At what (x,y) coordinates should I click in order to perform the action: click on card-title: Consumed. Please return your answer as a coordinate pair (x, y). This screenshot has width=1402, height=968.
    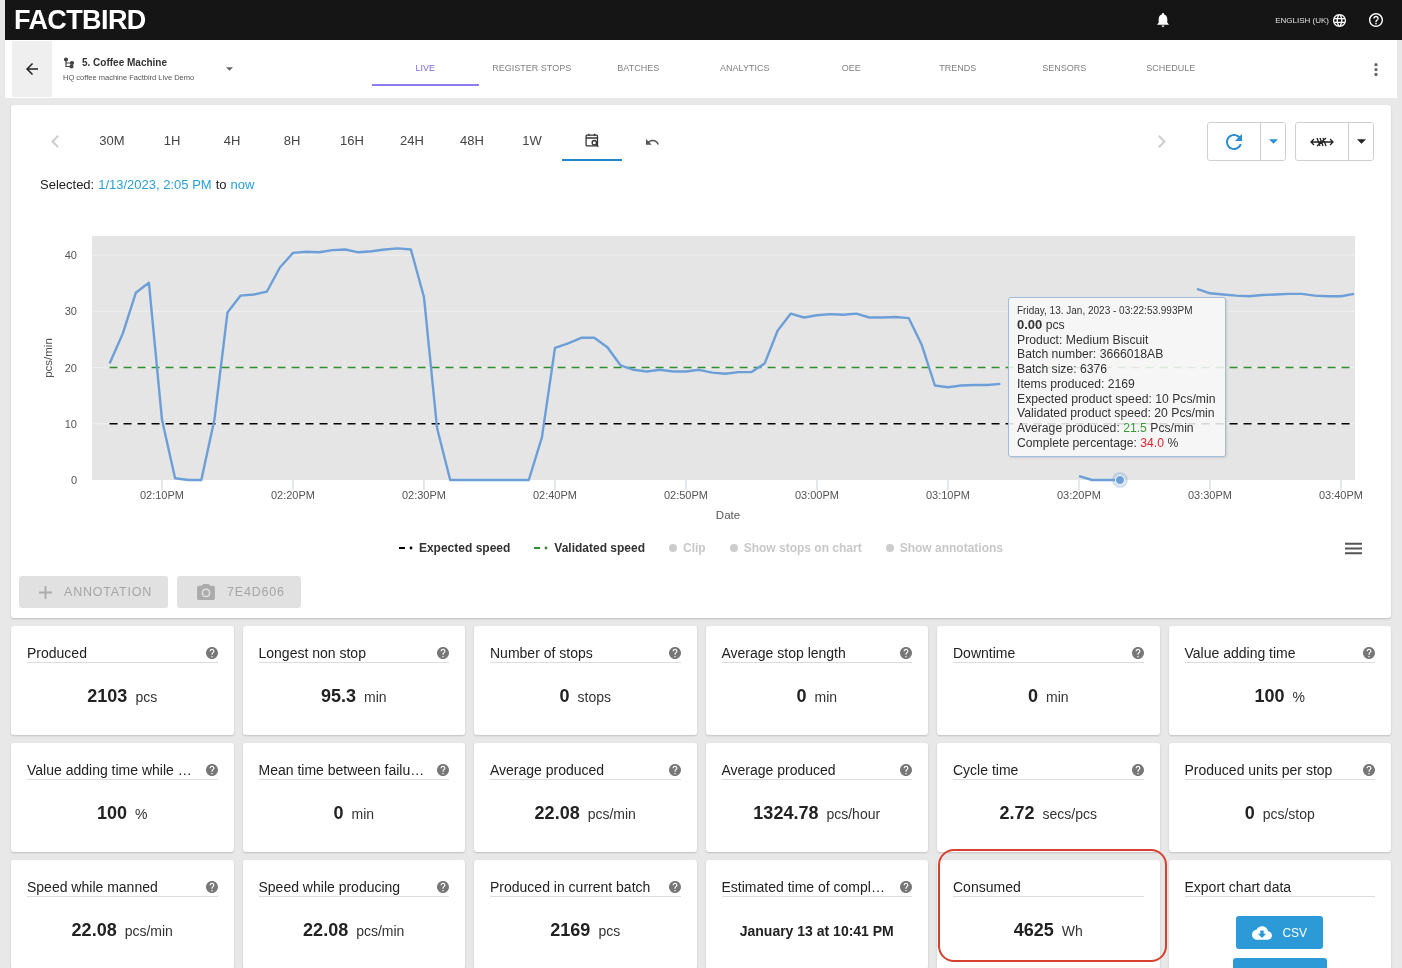
    Looking at the image, I should click on (987, 886).